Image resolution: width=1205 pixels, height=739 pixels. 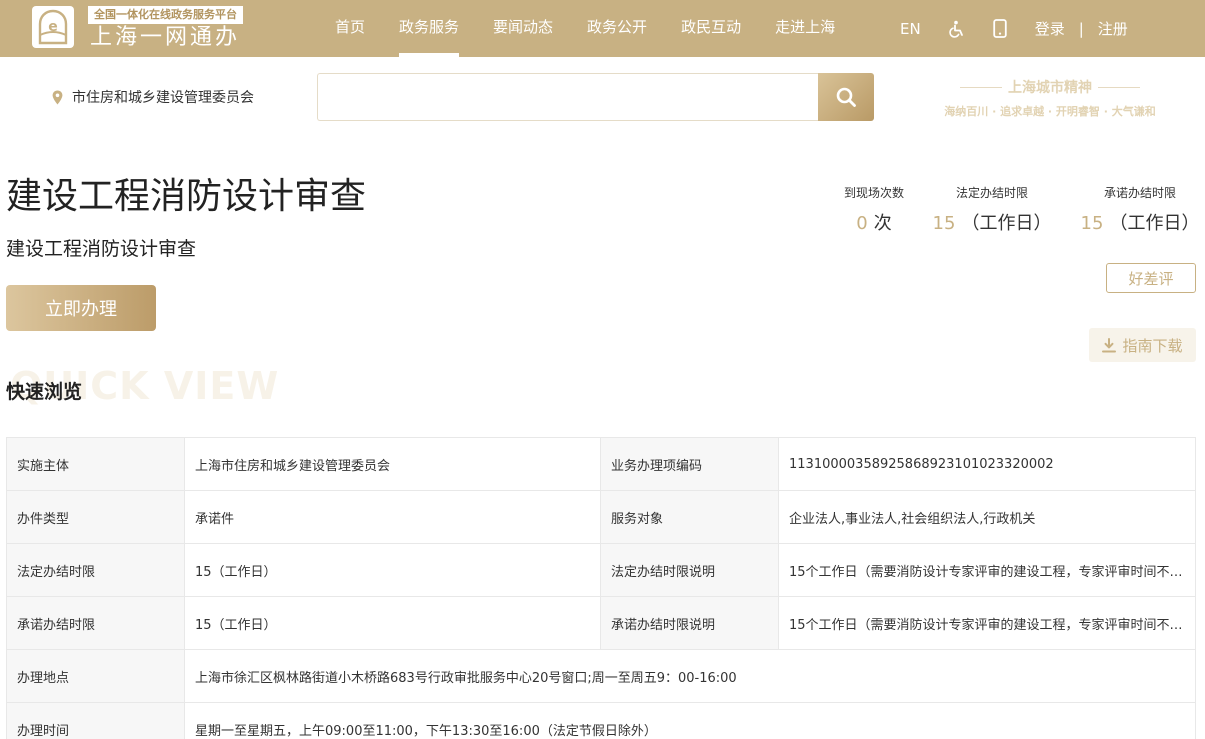 I want to click on location-label: 市住房和城乡建设管理委员会, so click(x=163, y=98).